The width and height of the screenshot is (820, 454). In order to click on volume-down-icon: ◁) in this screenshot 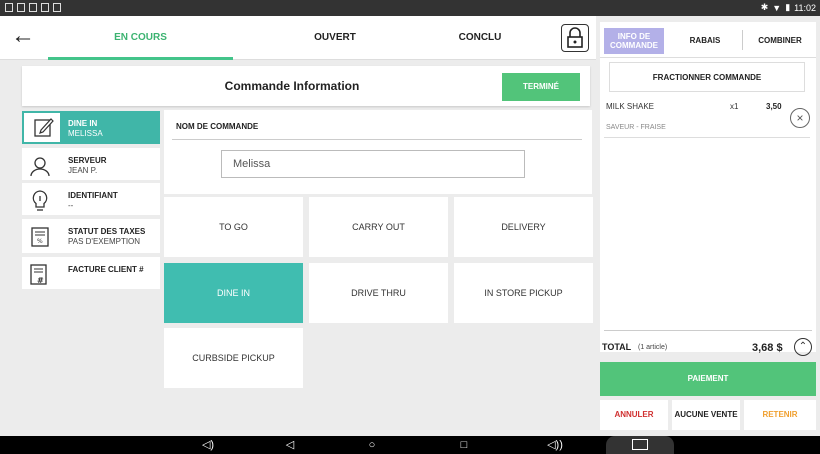, I will do `click(208, 445)`.